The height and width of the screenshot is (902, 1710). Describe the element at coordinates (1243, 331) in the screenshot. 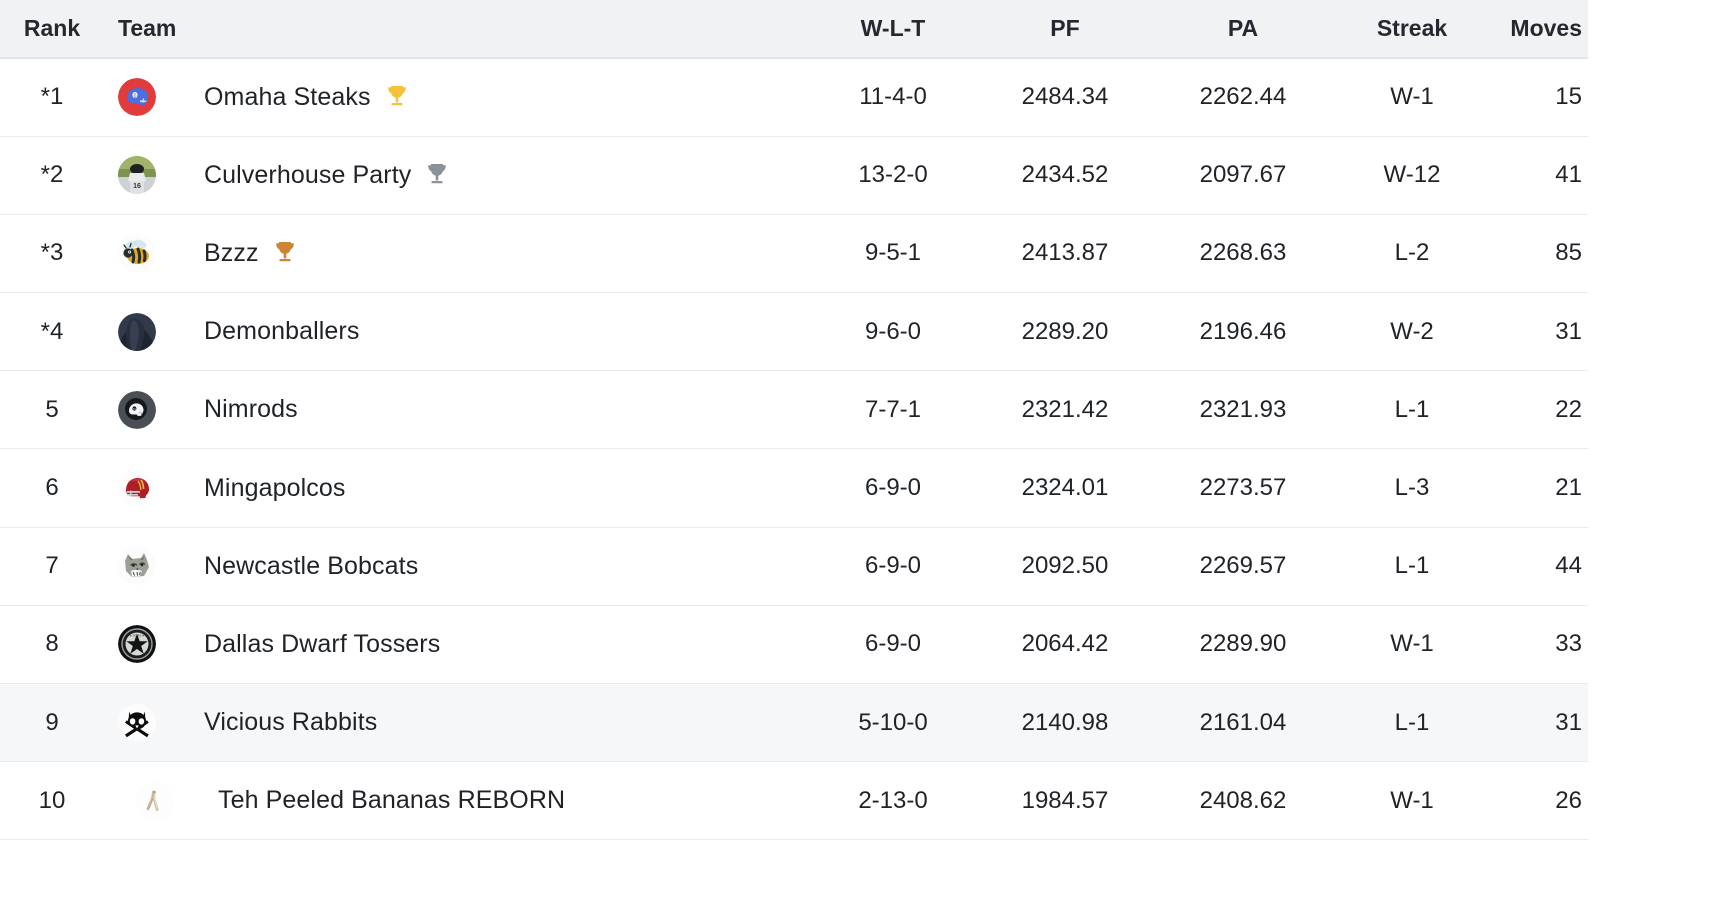

I see `pa-cell: 2196.46` at that location.